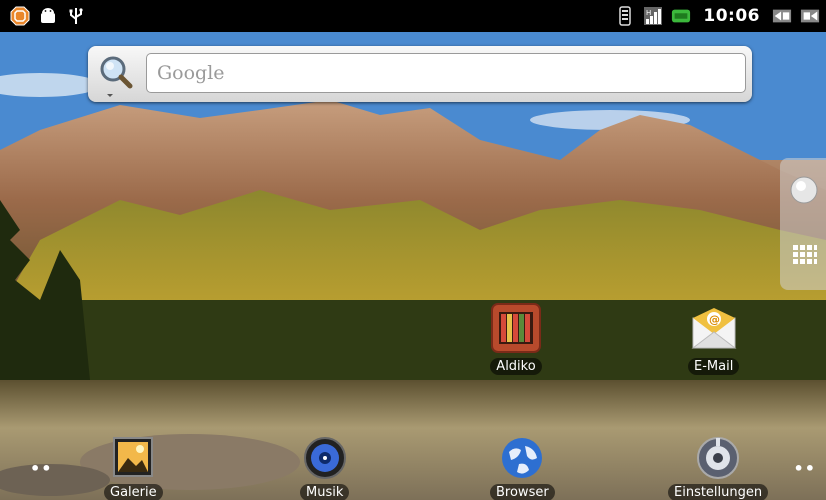 Image resolution: width=826 pixels, height=500 pixels. Describe the element at coordinates (625, 16) in the screenshot. I see `vibrate-icon` at that location.